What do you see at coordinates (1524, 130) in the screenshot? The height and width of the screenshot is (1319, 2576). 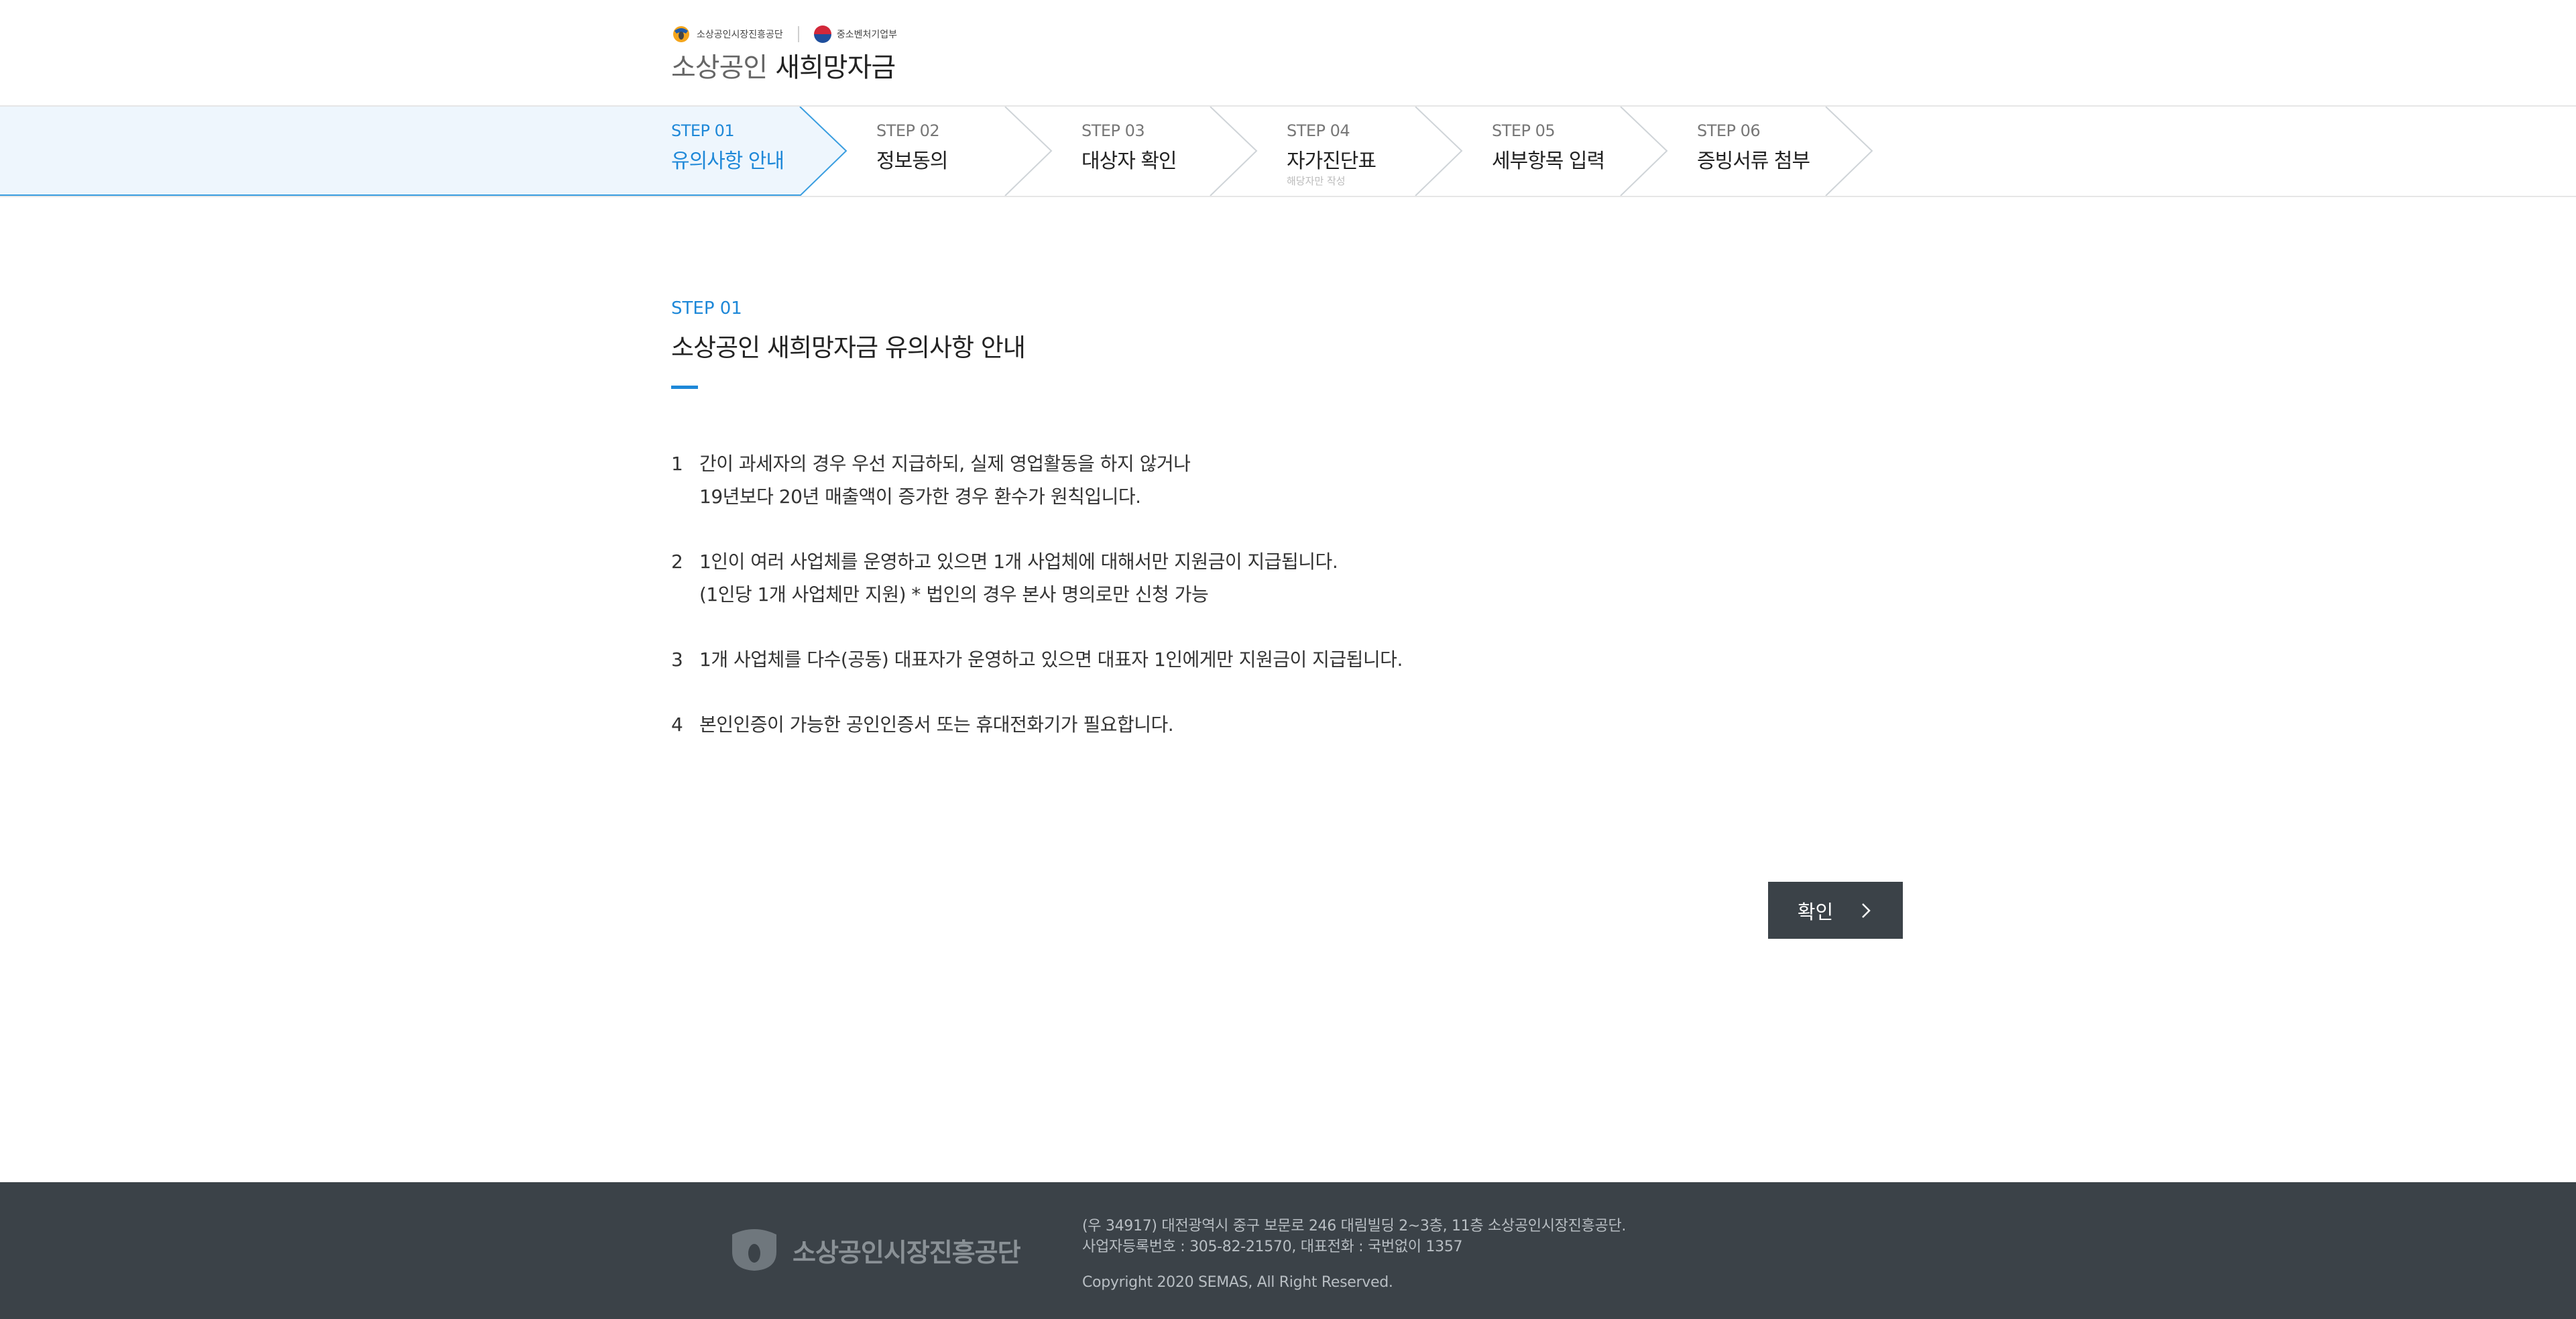 I see `step-number: STEP 05` at bounding box center [1524, 130].